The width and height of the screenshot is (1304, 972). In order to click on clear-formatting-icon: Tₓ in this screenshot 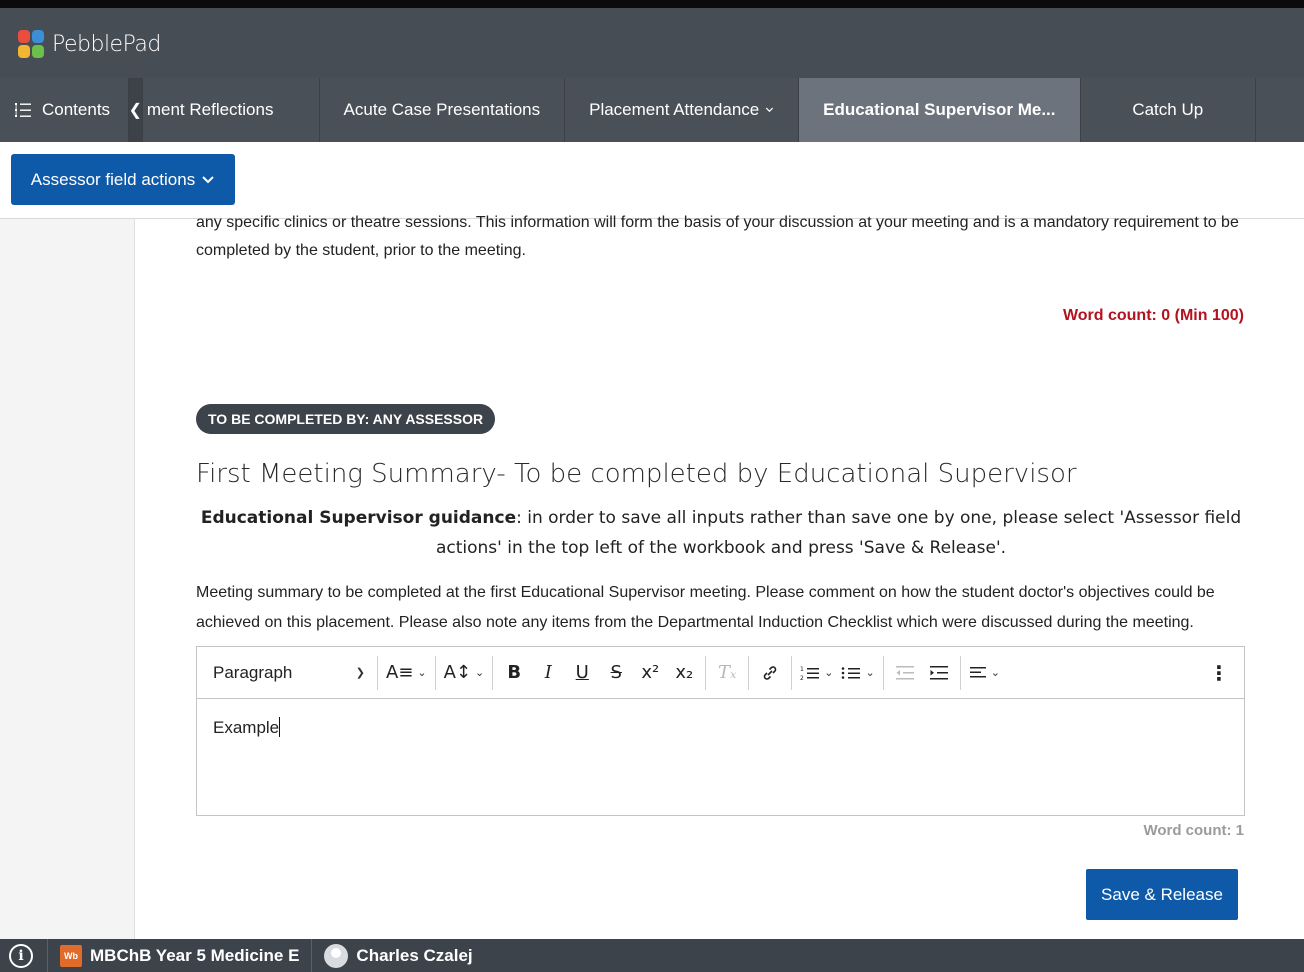, I will do `click(727, 672)`.